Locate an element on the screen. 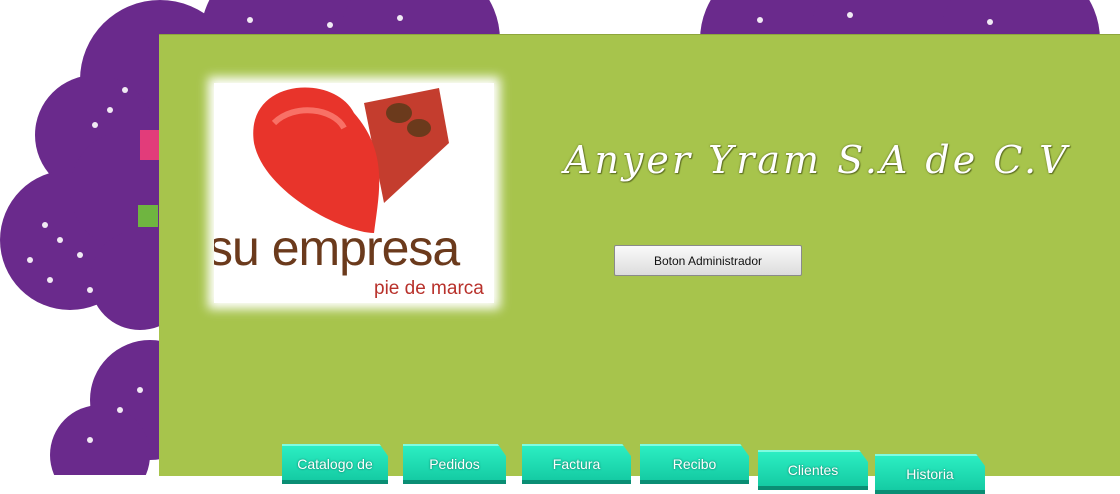  logo-tagline-text: pie de marca is located at coordinates (429, 288).